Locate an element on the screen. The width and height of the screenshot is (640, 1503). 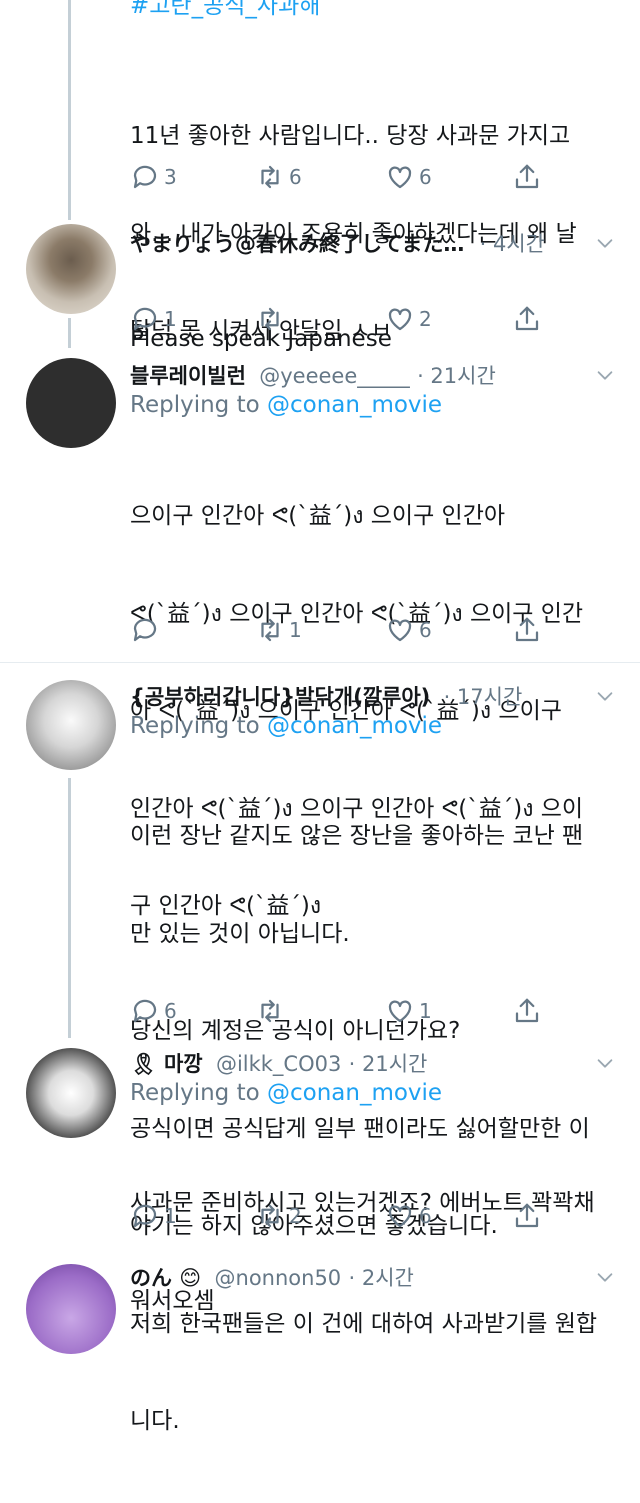
user-handle: @ilkk_CO03 is located at coordinates (278, 1064).